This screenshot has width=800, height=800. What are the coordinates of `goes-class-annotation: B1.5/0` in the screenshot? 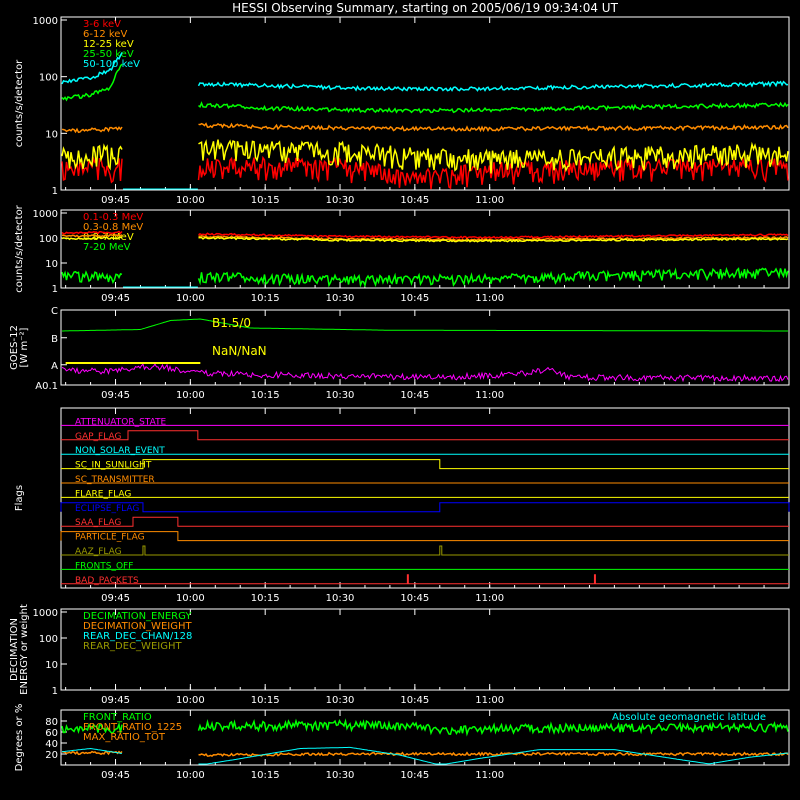 It's located at (231, 323).